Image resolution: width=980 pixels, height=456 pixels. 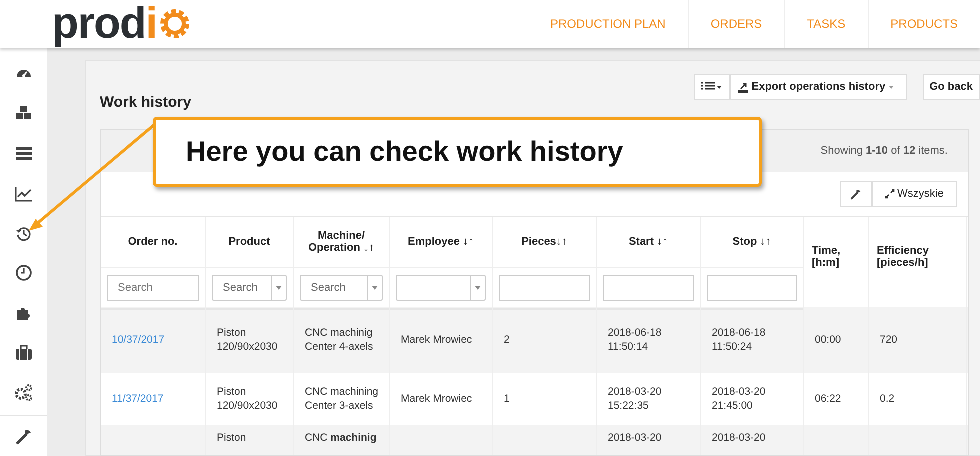 What do you see at coordinates (534, 340) in the screenshot?
I see `table-row: 10/37/2017 Piston 120/90x2030 CNC machinig Center 4-axels Marek Mrowiec 2 2018-06-18 11:50:14 2018-06-18 11:50:24 00:00 720` at bounding box center [534, 340].